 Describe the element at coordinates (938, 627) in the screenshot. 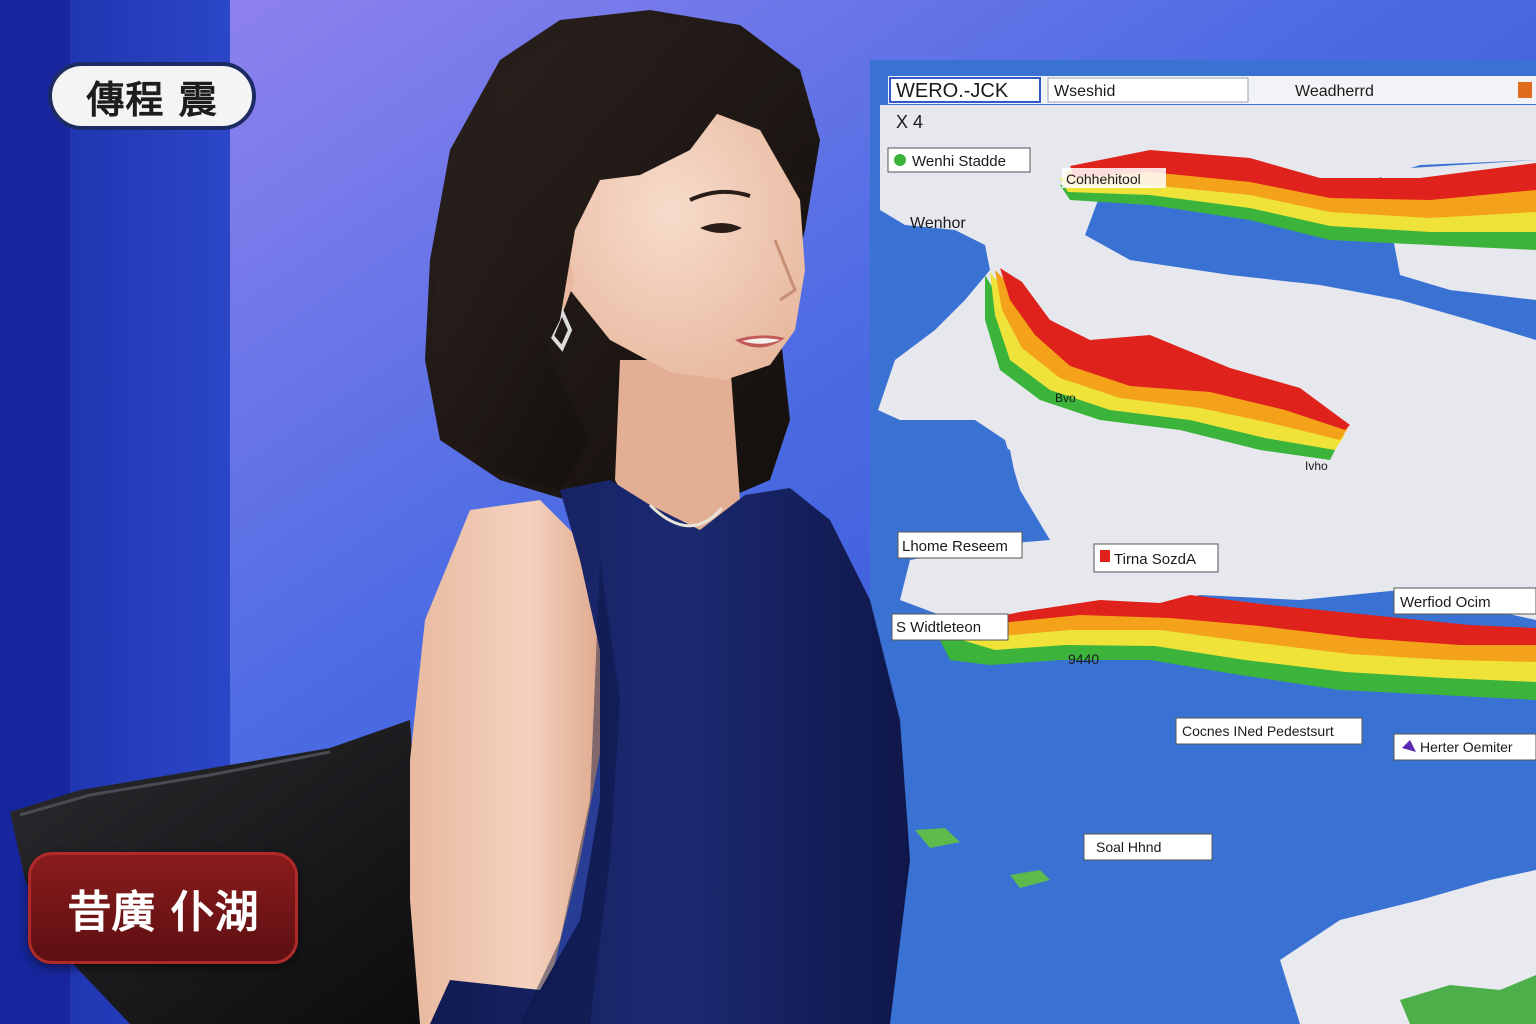

I see `label-s-wildlenteon: S Widtleteon` at that location.